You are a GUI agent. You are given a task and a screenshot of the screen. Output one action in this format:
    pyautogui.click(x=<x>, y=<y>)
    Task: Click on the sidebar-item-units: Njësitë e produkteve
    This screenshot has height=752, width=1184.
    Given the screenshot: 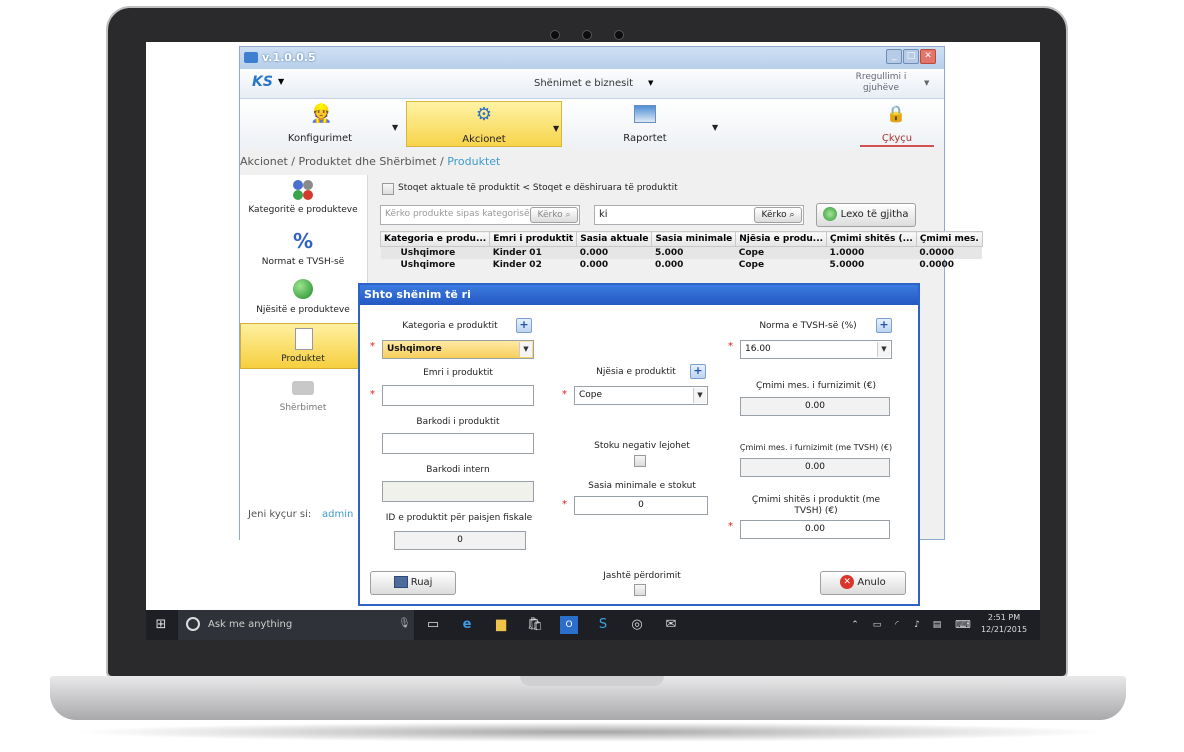 What is the action you would take?
    pyautogui.click(x=303, y=298)
    